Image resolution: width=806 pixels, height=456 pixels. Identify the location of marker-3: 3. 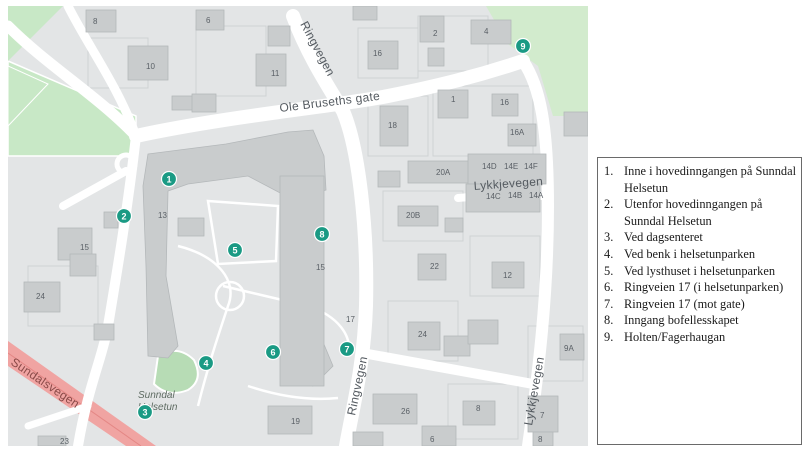
(145, 412).